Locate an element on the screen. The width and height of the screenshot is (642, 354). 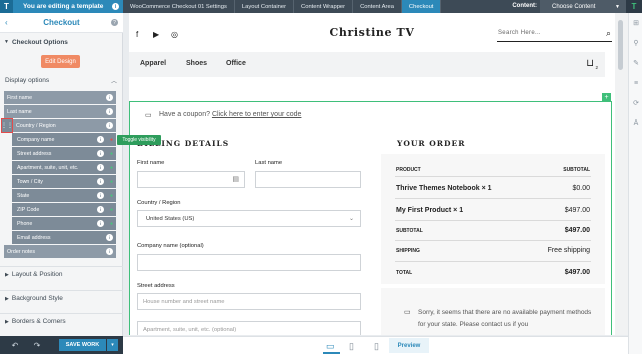
cart-icon: ⊔ is located at coordinates (590, 63).